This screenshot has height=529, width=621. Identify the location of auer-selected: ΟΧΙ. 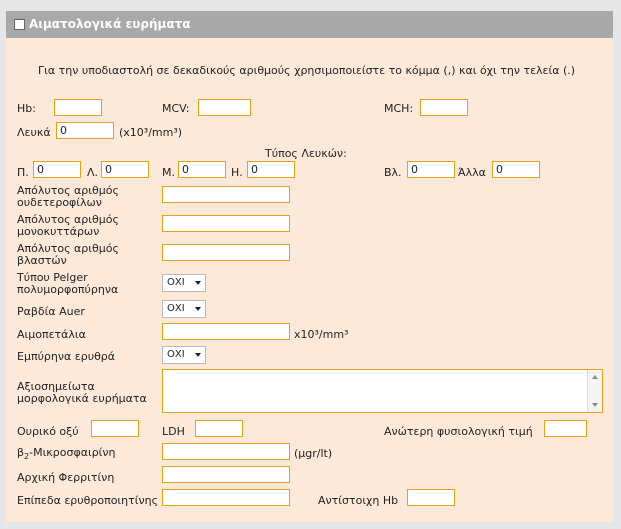
(176, 308).